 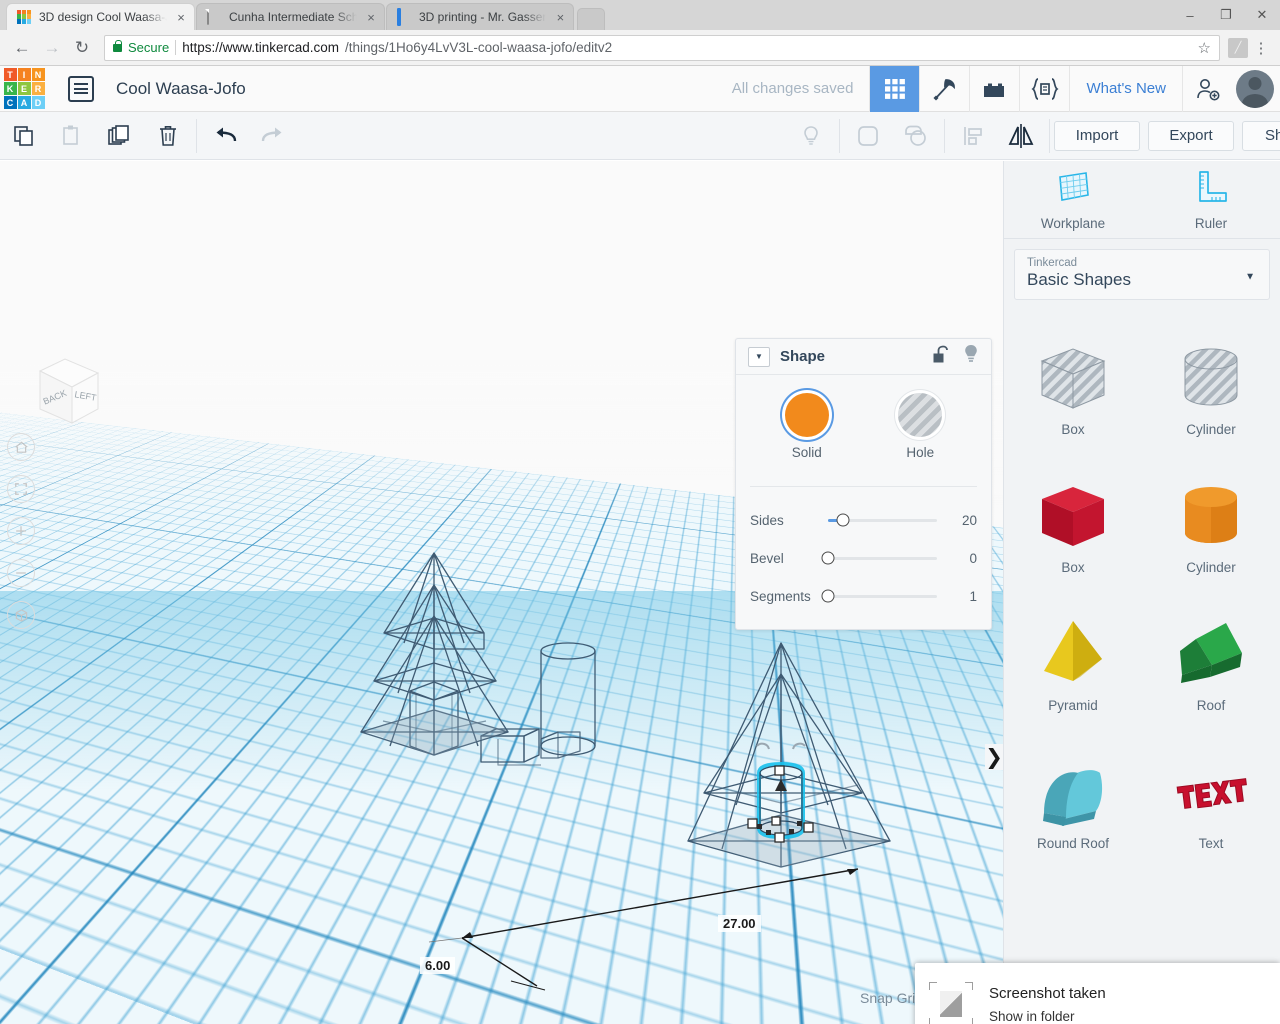 I want to click on avatar, so click(x=1255, y=88).